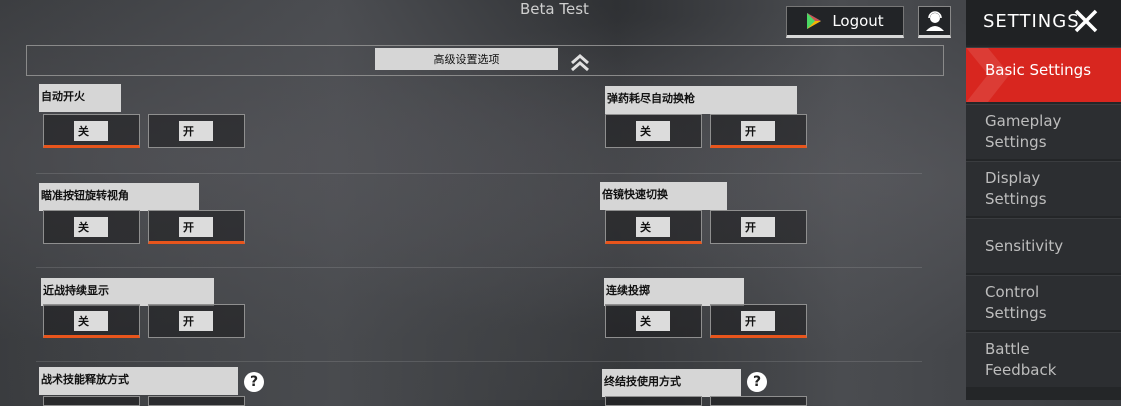 This screenshot has width=1121, height=406. What do you see at coordinates (1021, 359) in the screenshot?
I see `sidebar-item-label: Battle Feedback` at bounding box center [1021, 359].